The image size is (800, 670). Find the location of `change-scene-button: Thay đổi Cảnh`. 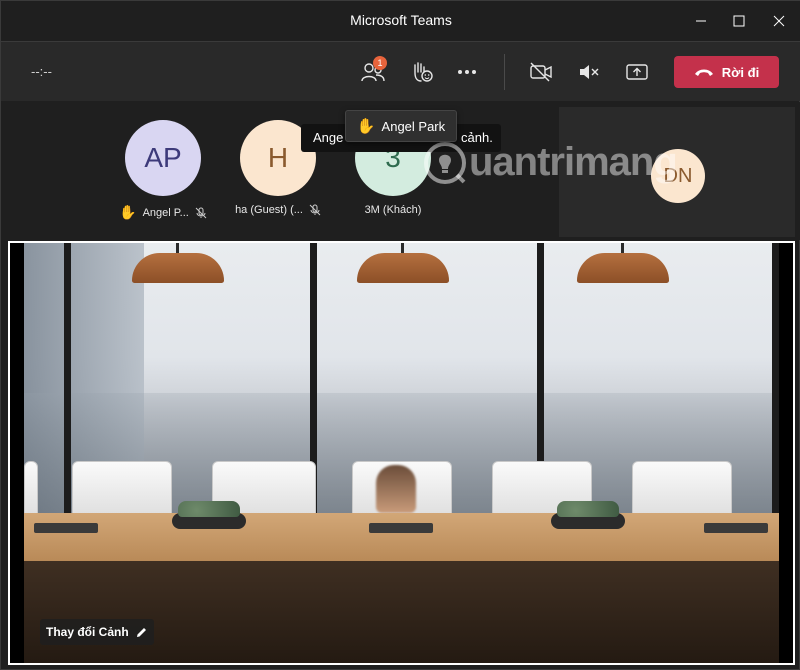

change-scene-button: Thay đổi Cảnh is located at coordinates (97, 632).